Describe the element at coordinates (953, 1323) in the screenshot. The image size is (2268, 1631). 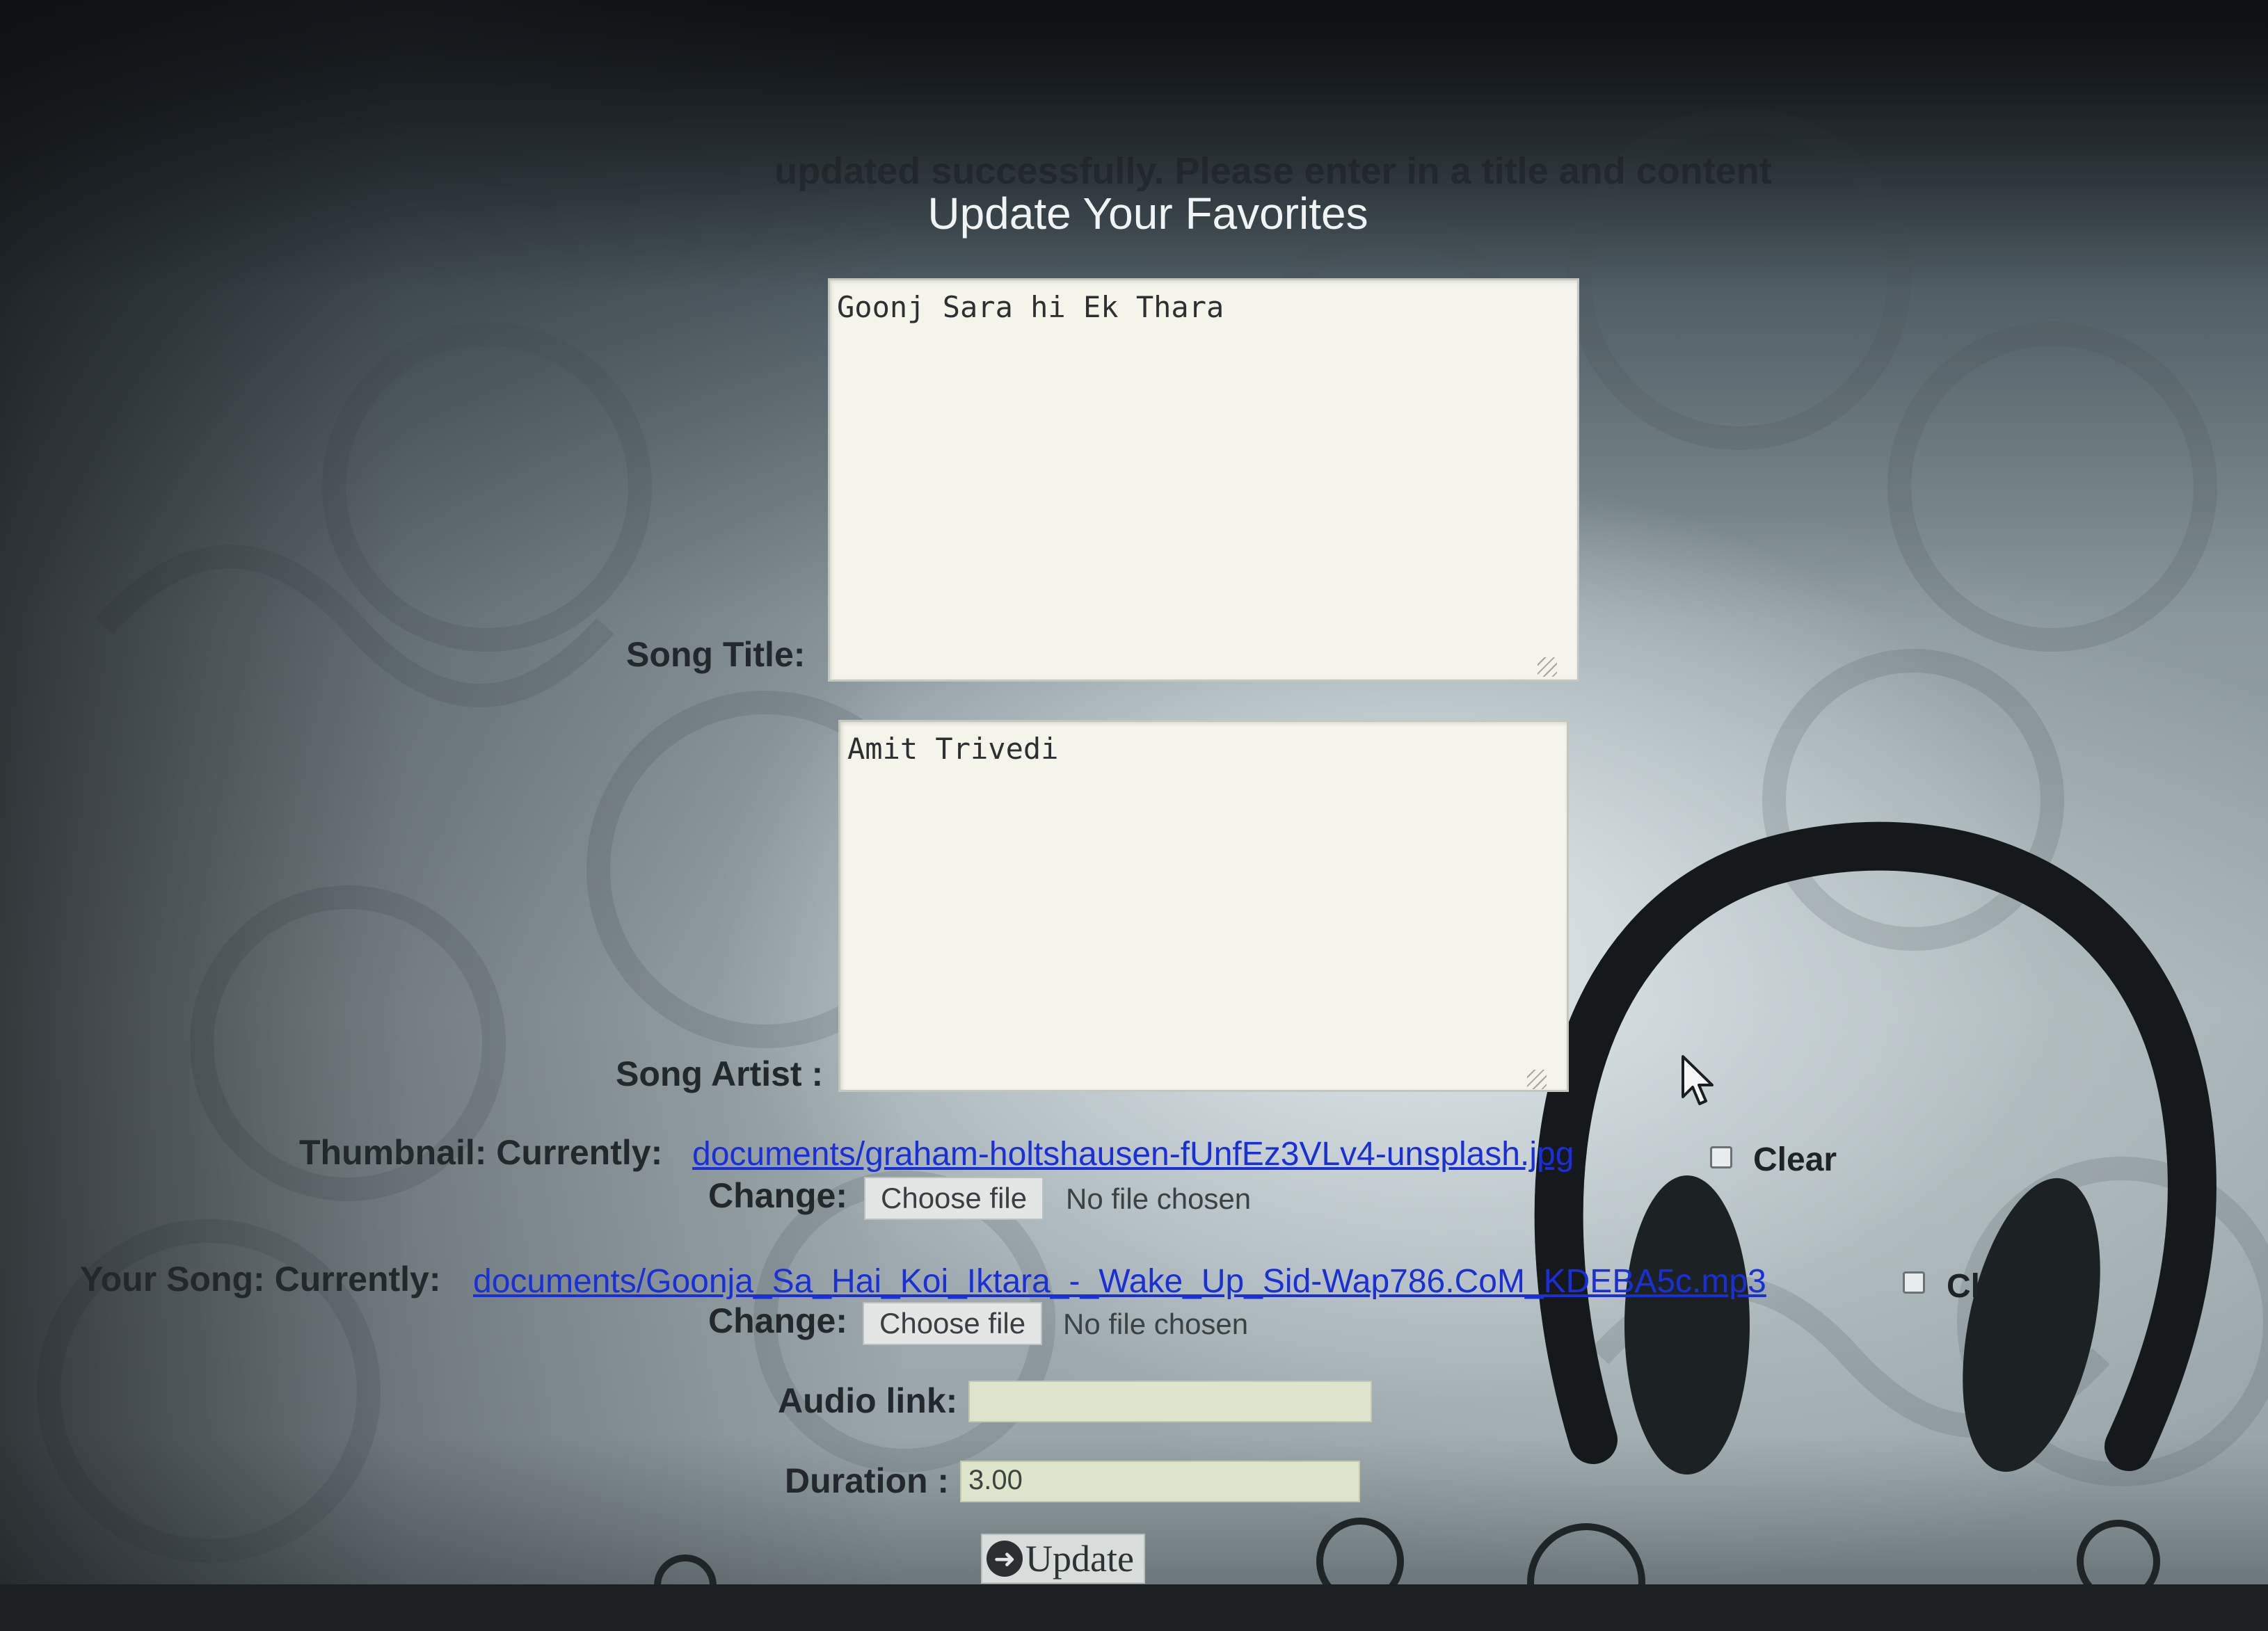
I see `song-choose-file-button: Choose file` at that location.